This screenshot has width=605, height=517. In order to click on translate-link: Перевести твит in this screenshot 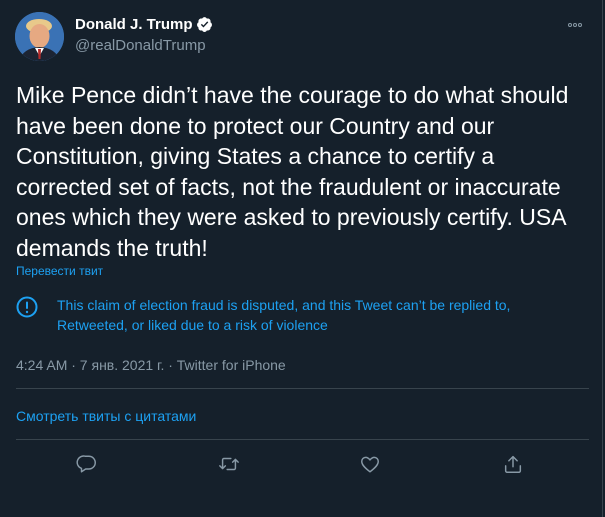, I will do `click(59, 271)`.